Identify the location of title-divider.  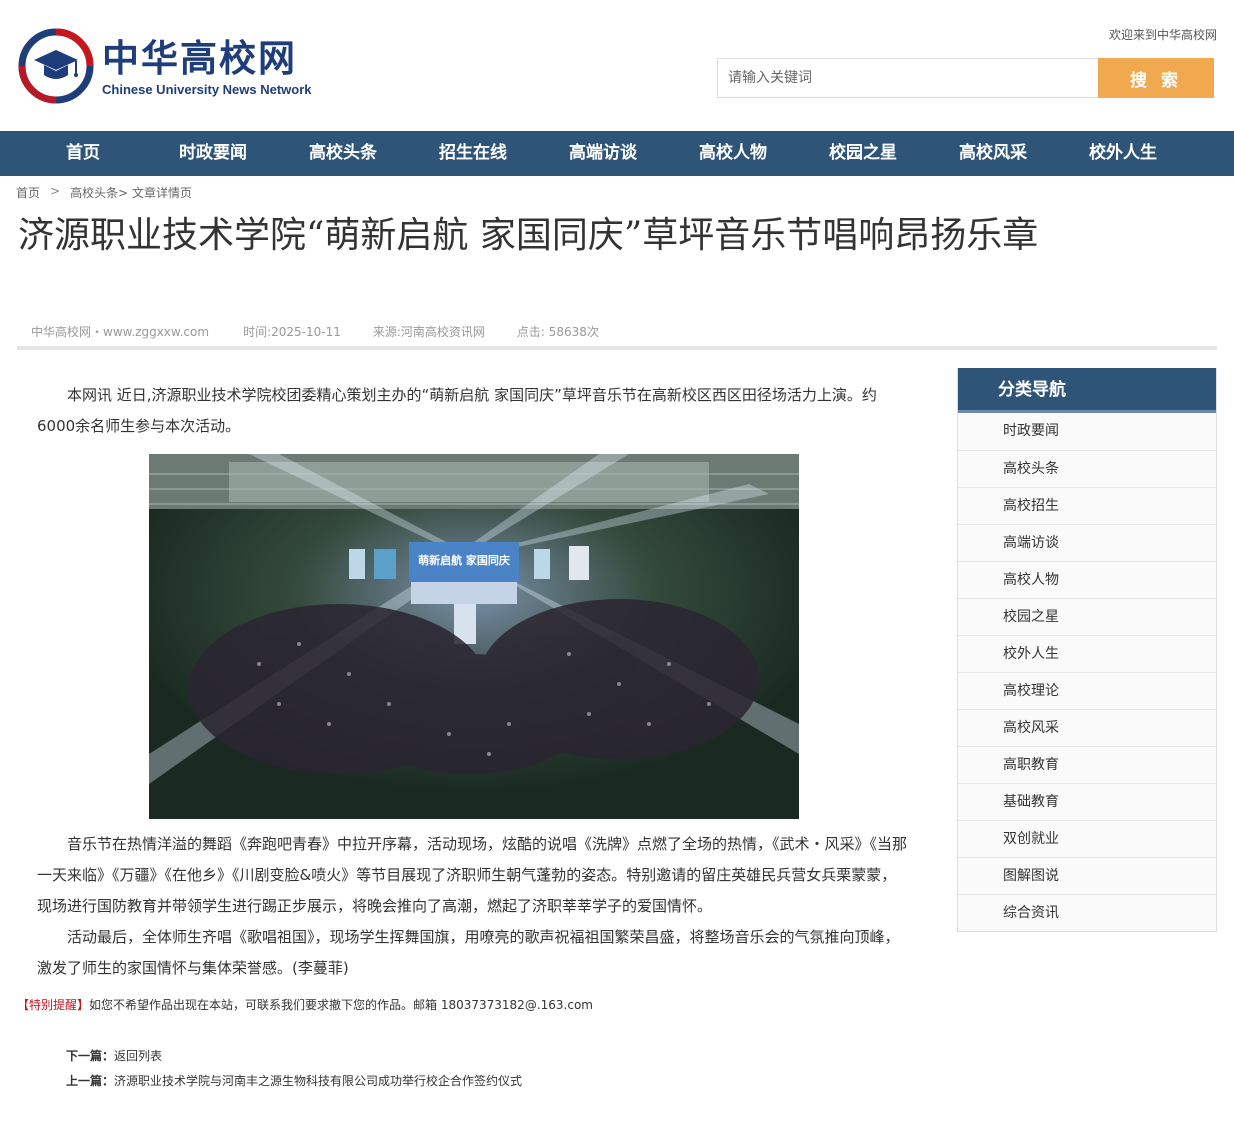
(617, 348).